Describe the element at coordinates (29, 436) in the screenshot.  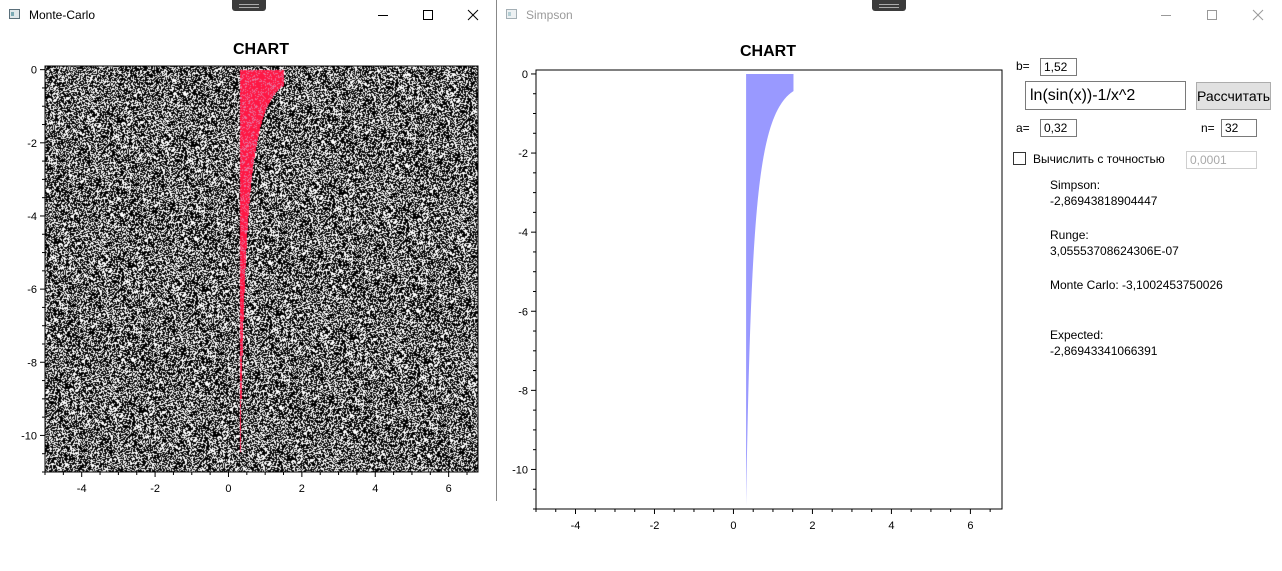
I see `y-tick-label: -10` at that location.